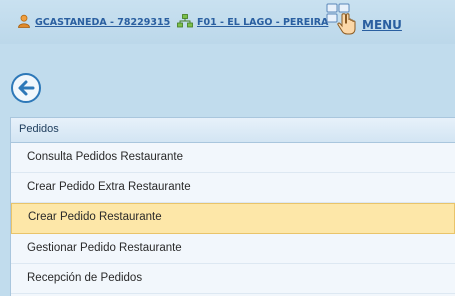 The width and height of the screenshot is (455, 296). What do you see at coordinates (185, 22) in the screenshot?
I see `network-icon` at bounding box center [185, 22].